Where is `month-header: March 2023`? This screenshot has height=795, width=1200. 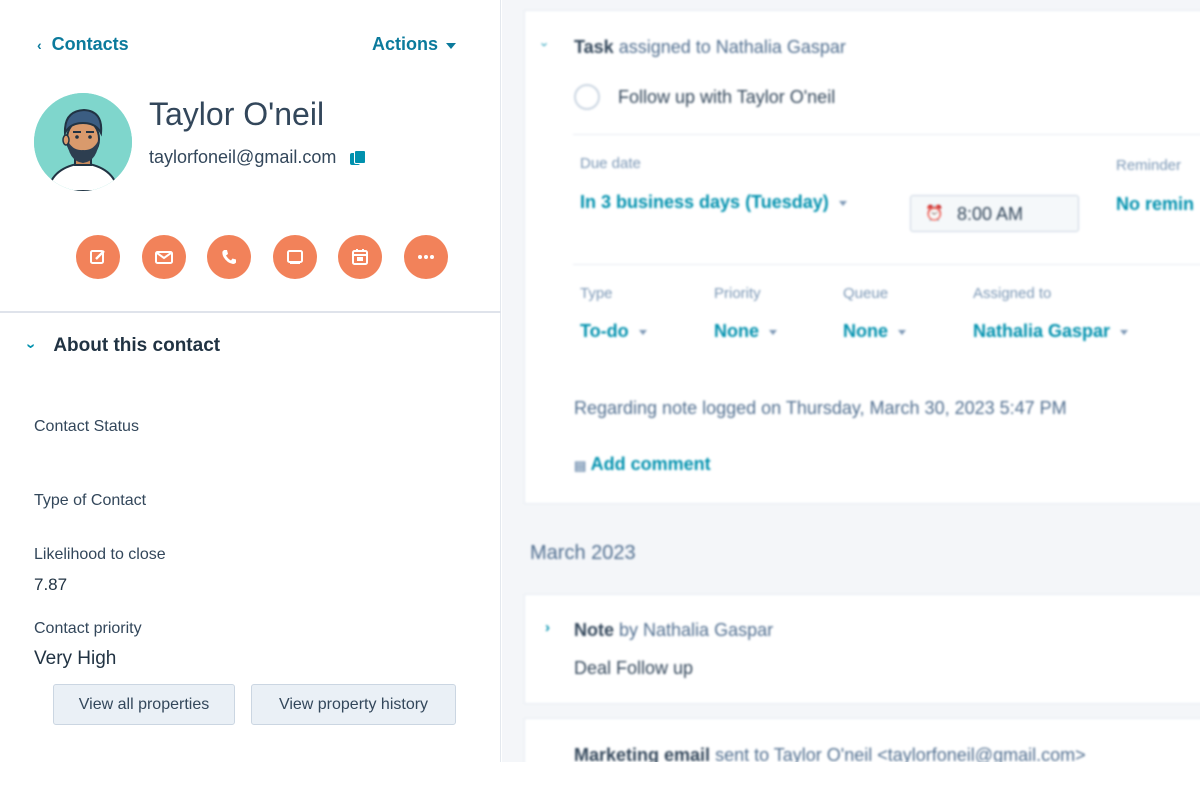
month-header: March 2023 is located at coordinates (583, 553).